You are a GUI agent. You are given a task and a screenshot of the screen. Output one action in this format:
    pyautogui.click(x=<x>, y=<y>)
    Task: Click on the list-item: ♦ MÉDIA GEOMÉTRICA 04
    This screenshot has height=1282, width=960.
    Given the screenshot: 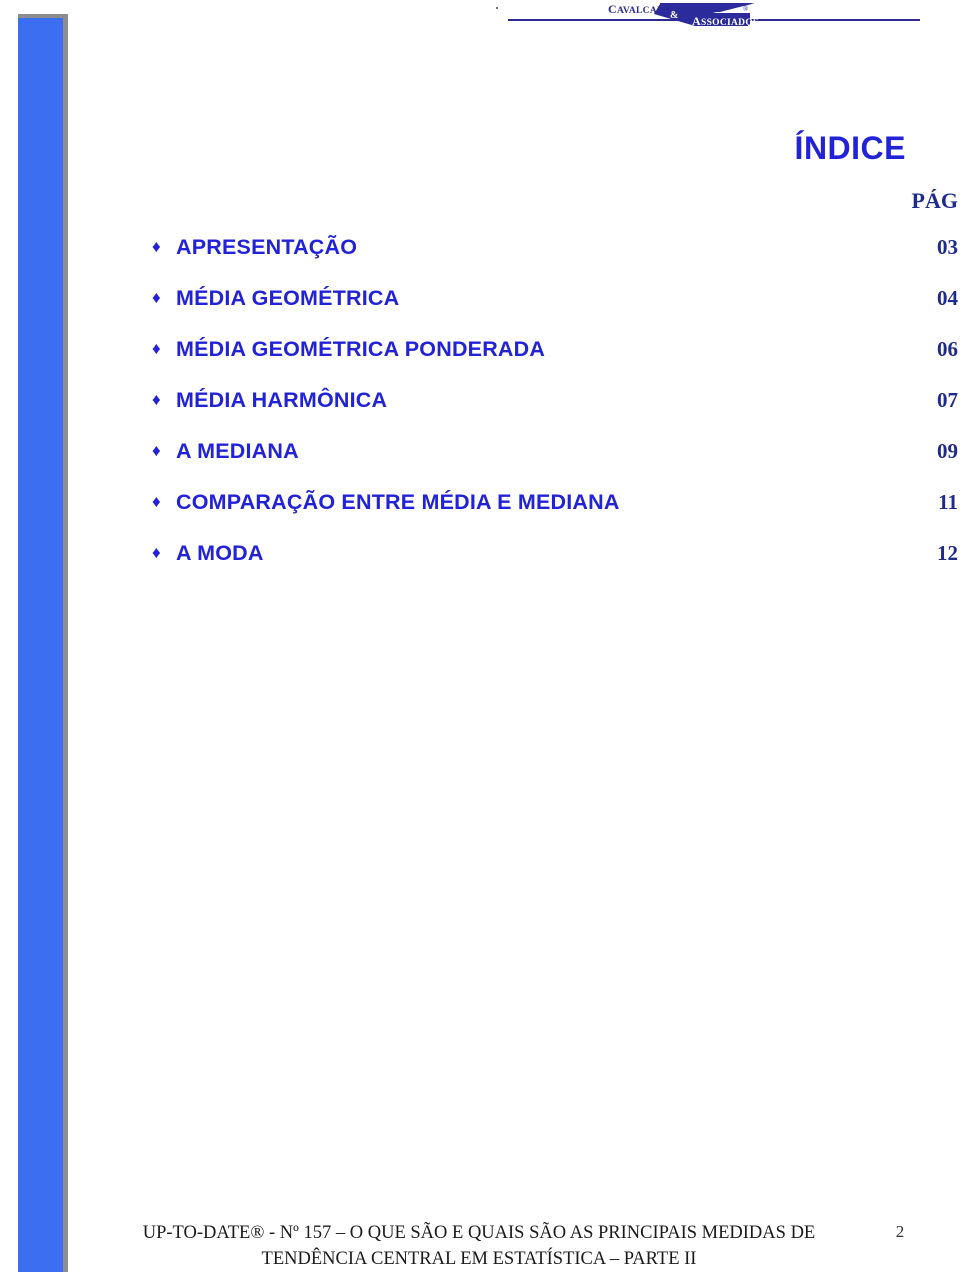 What is the action you would take?
    pyautogui.click(x=554, y=310)
    